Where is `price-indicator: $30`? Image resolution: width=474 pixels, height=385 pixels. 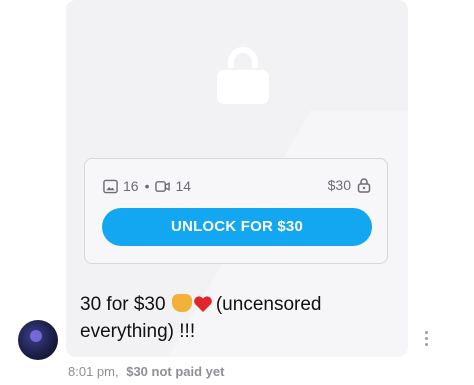
price-indicator: $30 is located at coordinates (349, 185).